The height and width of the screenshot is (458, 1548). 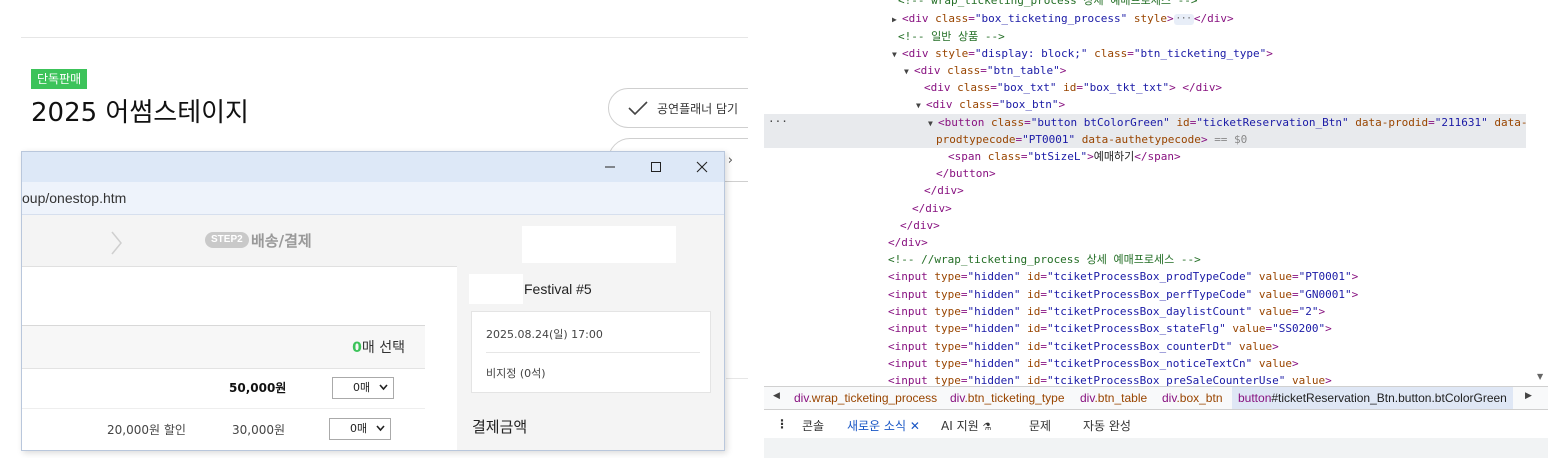 I want to click on add-to-planner-label: 공연플래너 담기, so click(x=698, y=108).